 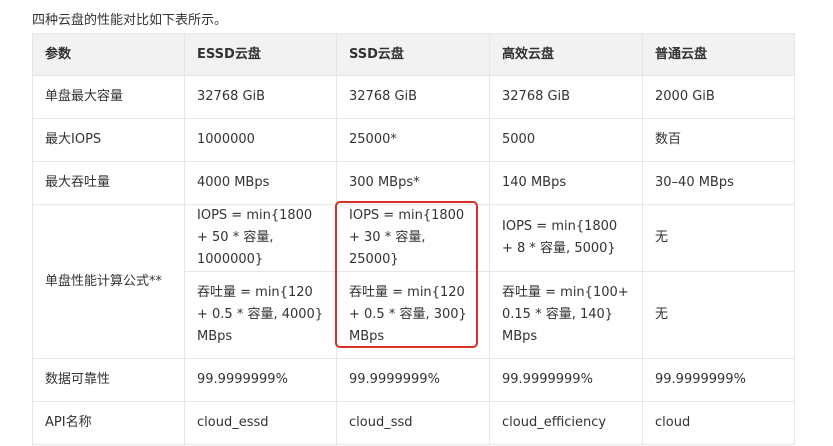 I want to click on intro-text: 四种云盘的性能对比如下表所示。, so click(x=130, y=20).